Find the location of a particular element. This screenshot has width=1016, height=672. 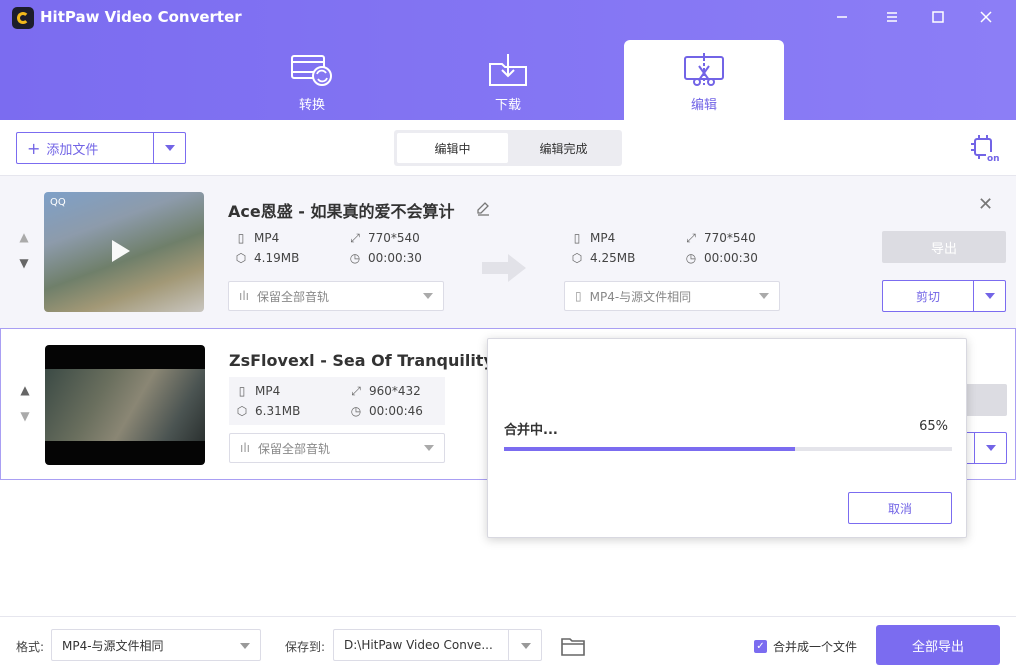

thumbnail-tag: QQ is located at coordinates (58, 202).